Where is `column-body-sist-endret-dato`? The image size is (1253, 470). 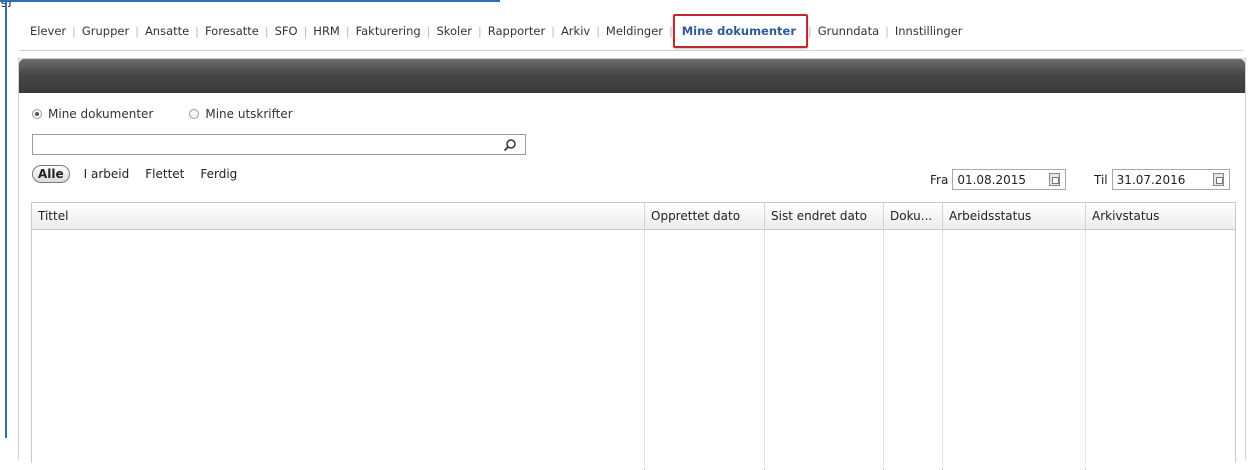
column-body-sist-endret-dato is located at coordinates (824, 350).